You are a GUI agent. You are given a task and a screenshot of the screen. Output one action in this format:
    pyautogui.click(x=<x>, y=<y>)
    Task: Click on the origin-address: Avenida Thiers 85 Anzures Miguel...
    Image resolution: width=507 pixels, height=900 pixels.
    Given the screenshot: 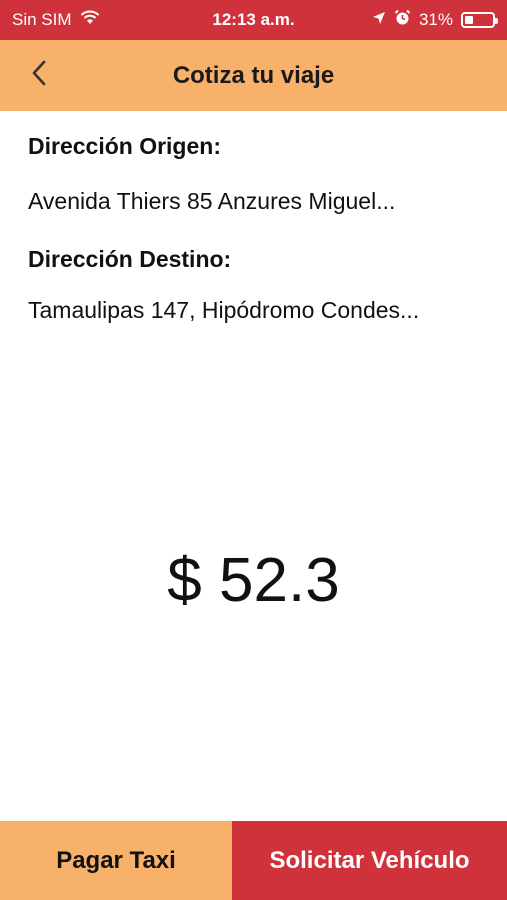 What is the action you would take?
    pyautogui.click(x=212, y=201)
    